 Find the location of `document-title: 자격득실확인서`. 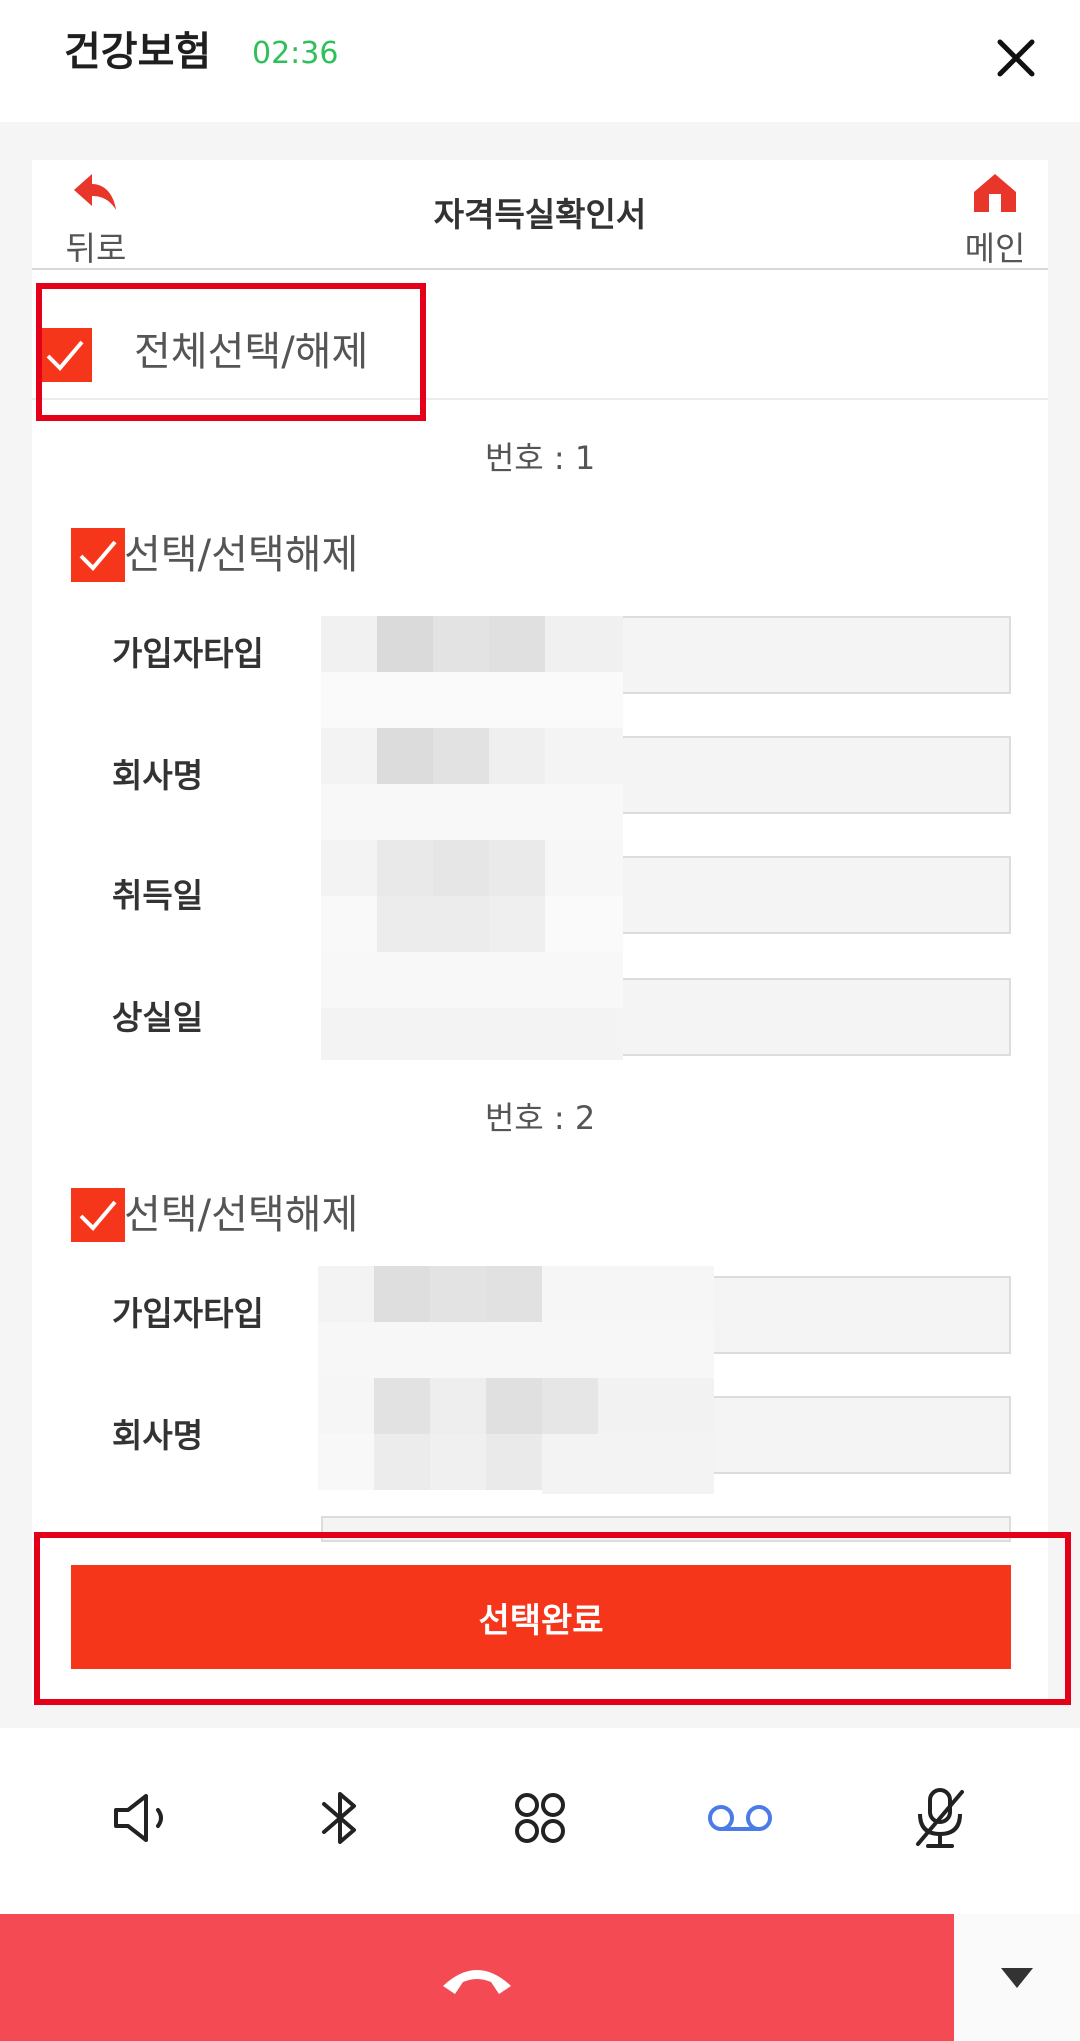

document-title: 자격득실확인서 is located at coordinates (540, 214).